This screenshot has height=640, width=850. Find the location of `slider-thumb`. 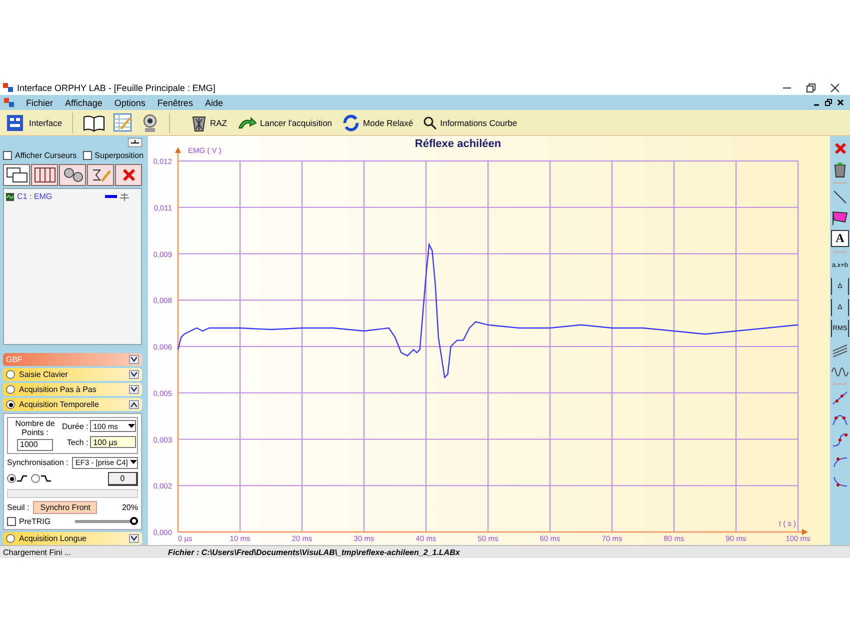

slider-thumb is located at coordinates (134, 520).